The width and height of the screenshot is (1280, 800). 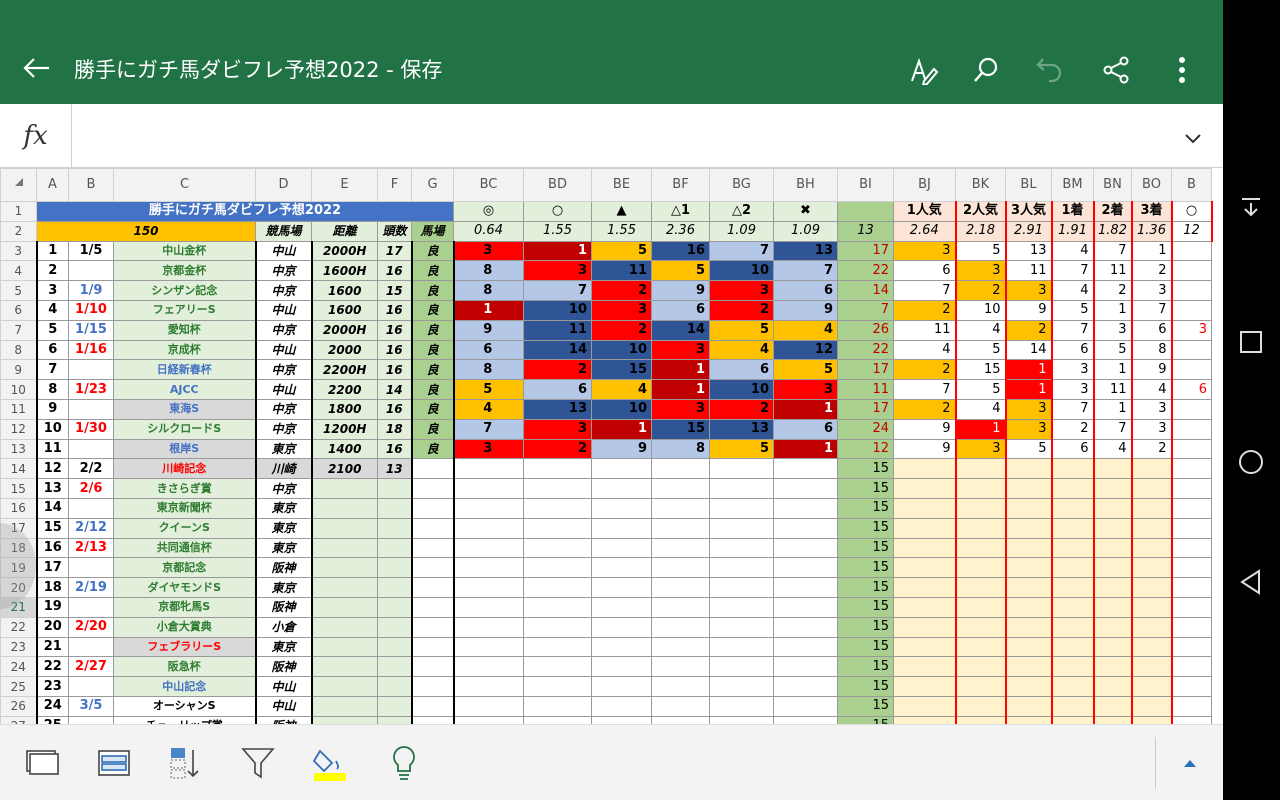 What do you see at coordinates (344, 290) in the screenshot?
I see `distance-cell: 1600` at bounding box center [344, 290].